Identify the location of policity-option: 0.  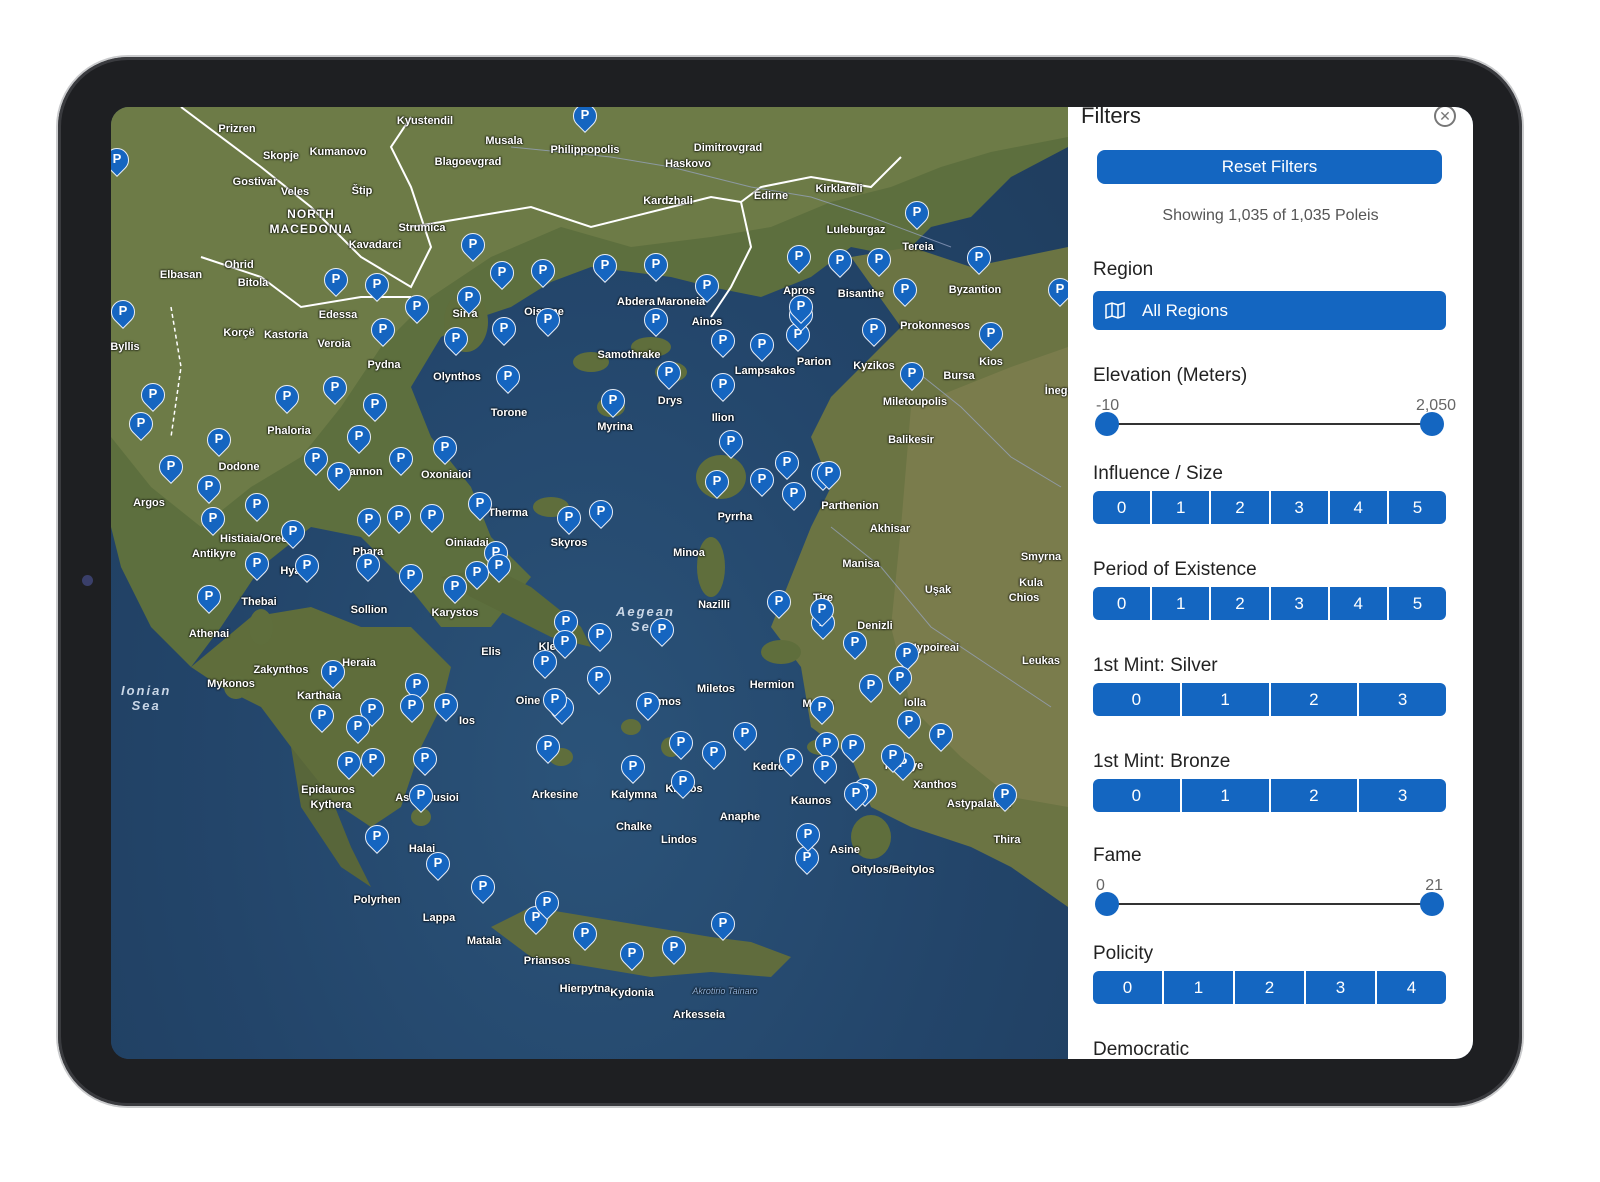
(1128, 987).